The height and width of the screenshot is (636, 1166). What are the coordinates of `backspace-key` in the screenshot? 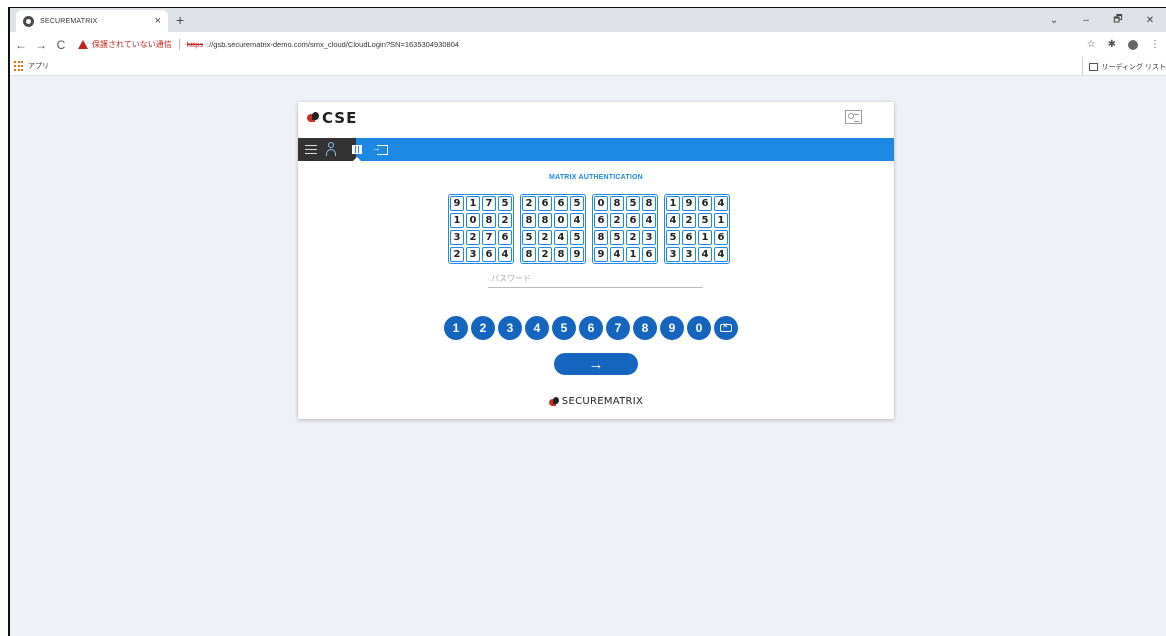 It's located at (726, 328).